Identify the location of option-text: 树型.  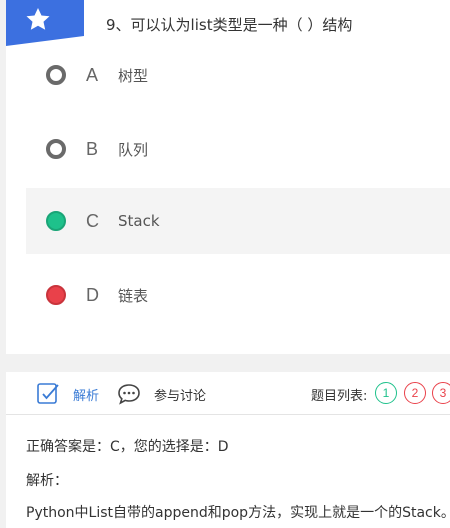
(133, 75).